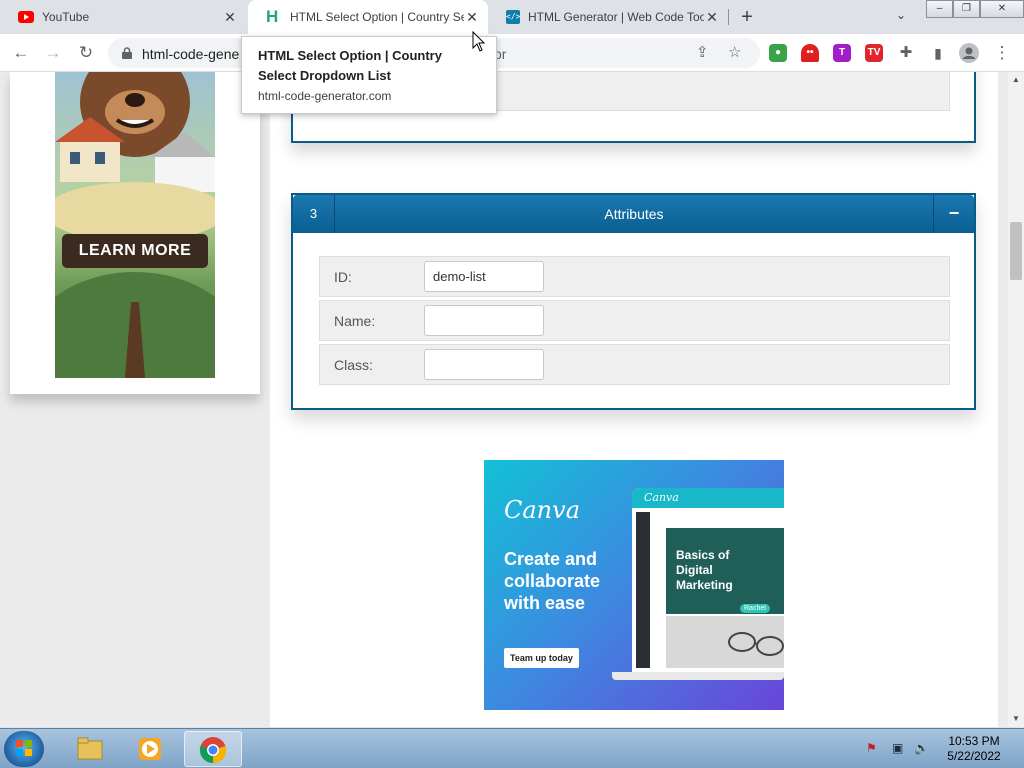 The image size is (1024, 768). What do you see at coordinates (484, 364) in the screenshot?
I see `class-input` at bounding box center [484, 364].